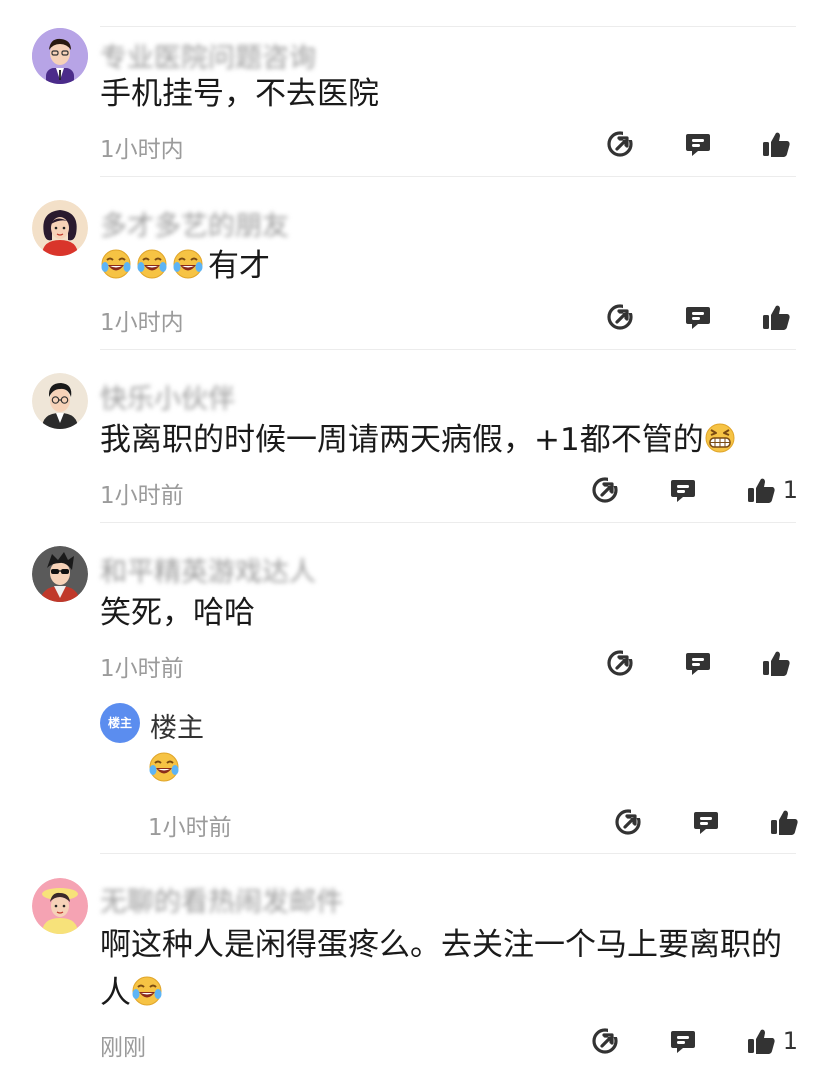 The height and width of the screenshot is (1091, 828). What do you see at coordinates (448, 26) in the screenshot?
I see `top-divider` at bounding box center [448, 26].